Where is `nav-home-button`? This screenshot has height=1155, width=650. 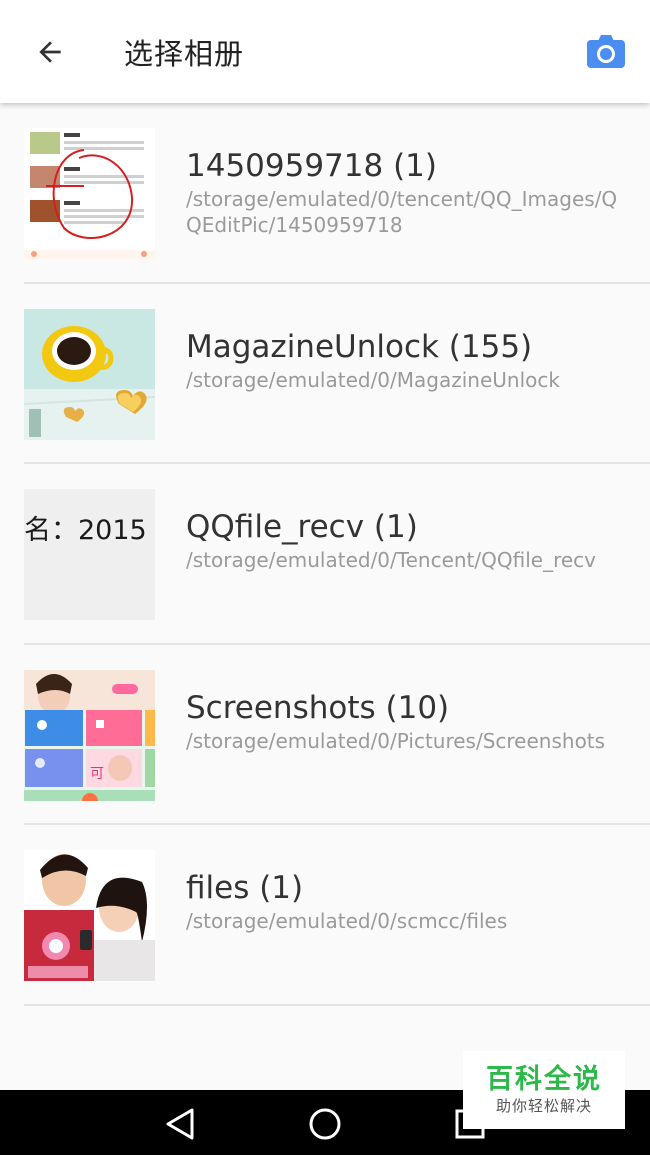 nav-home-button is located at coordinates (325, 1124).